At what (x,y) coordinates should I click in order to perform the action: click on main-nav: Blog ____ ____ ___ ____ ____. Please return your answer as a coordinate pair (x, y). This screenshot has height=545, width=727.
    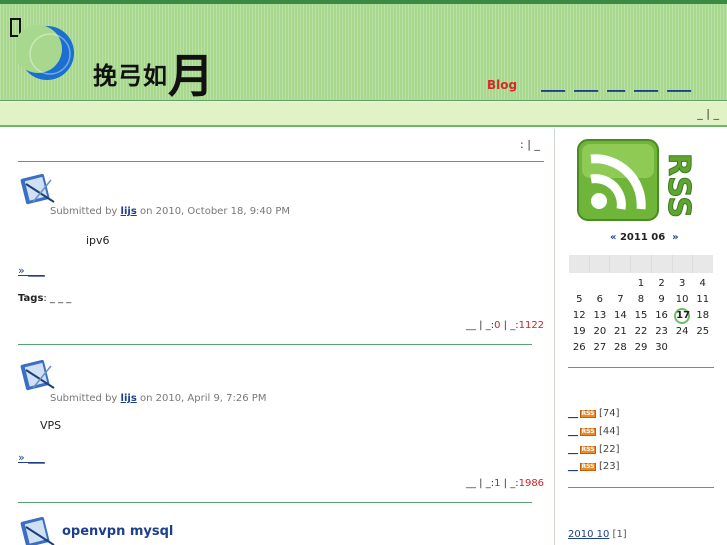
    Looking at the image, I should click on (593, 85).